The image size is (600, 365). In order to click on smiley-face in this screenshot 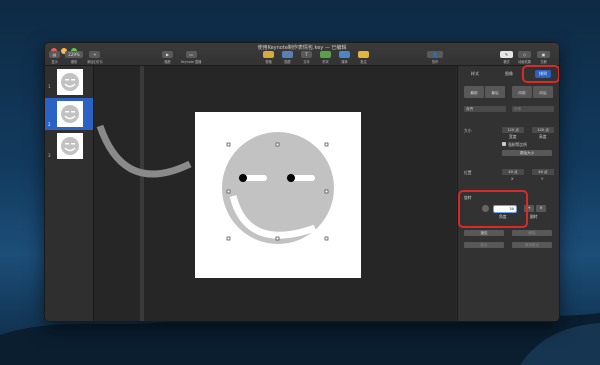, I will do `click(278, 188)`.